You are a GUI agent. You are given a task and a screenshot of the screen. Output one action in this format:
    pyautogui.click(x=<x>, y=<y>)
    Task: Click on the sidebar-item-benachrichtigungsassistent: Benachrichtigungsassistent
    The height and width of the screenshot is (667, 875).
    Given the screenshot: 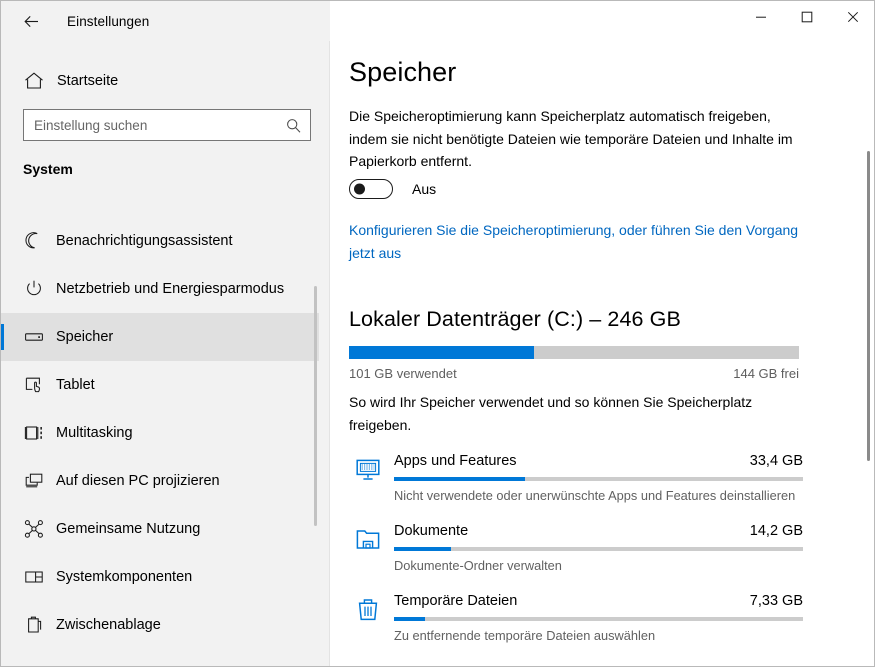 What is the action you would take?
    pyautogui.click(x=160, y=241)
    